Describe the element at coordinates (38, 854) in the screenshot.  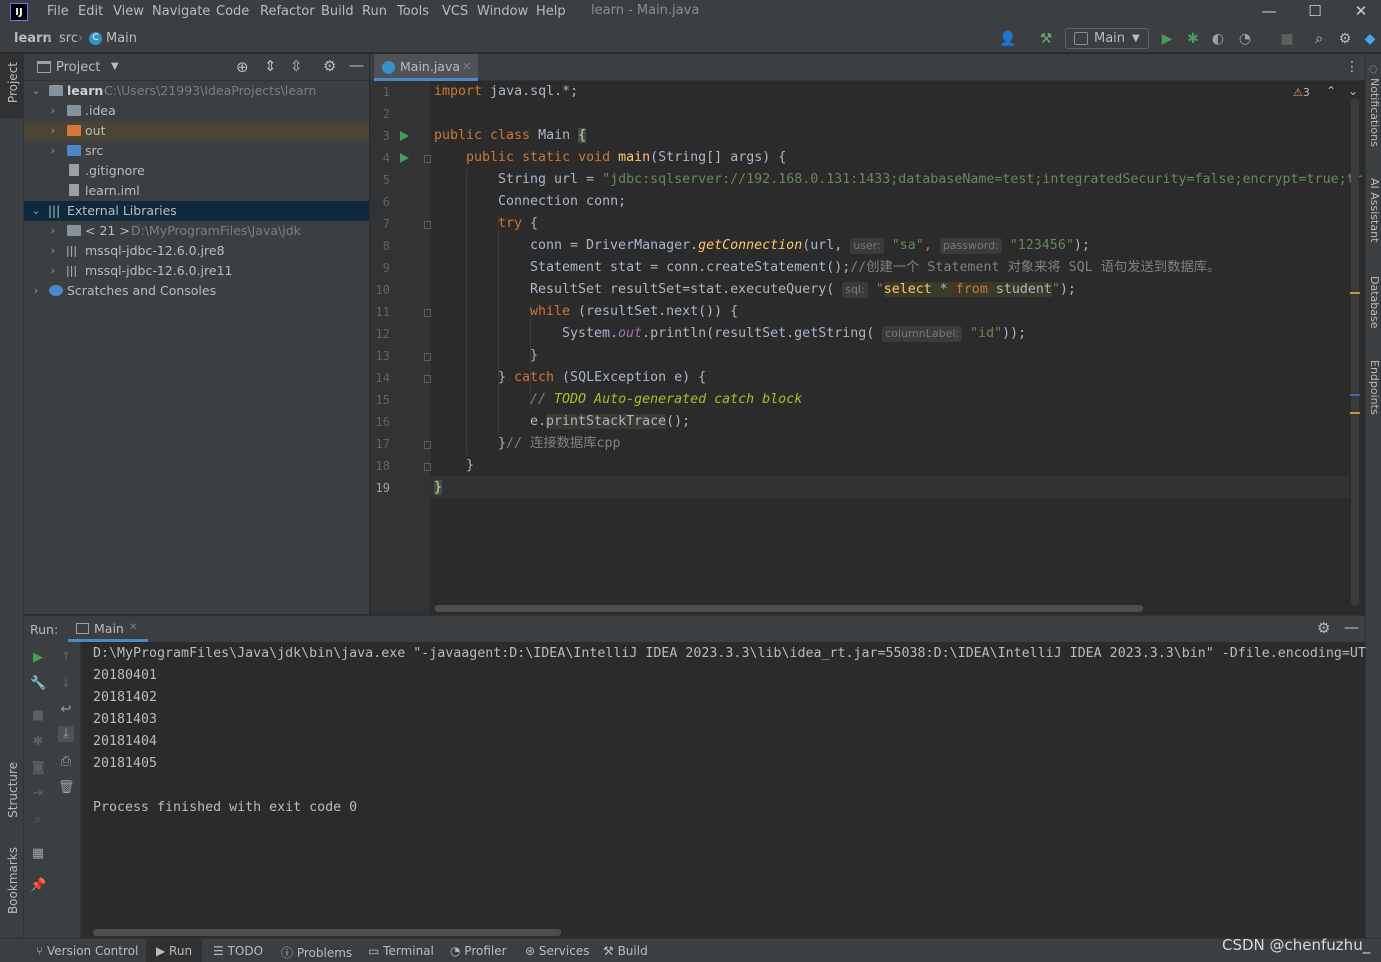
I see `layout-icon: ▦` at that location.